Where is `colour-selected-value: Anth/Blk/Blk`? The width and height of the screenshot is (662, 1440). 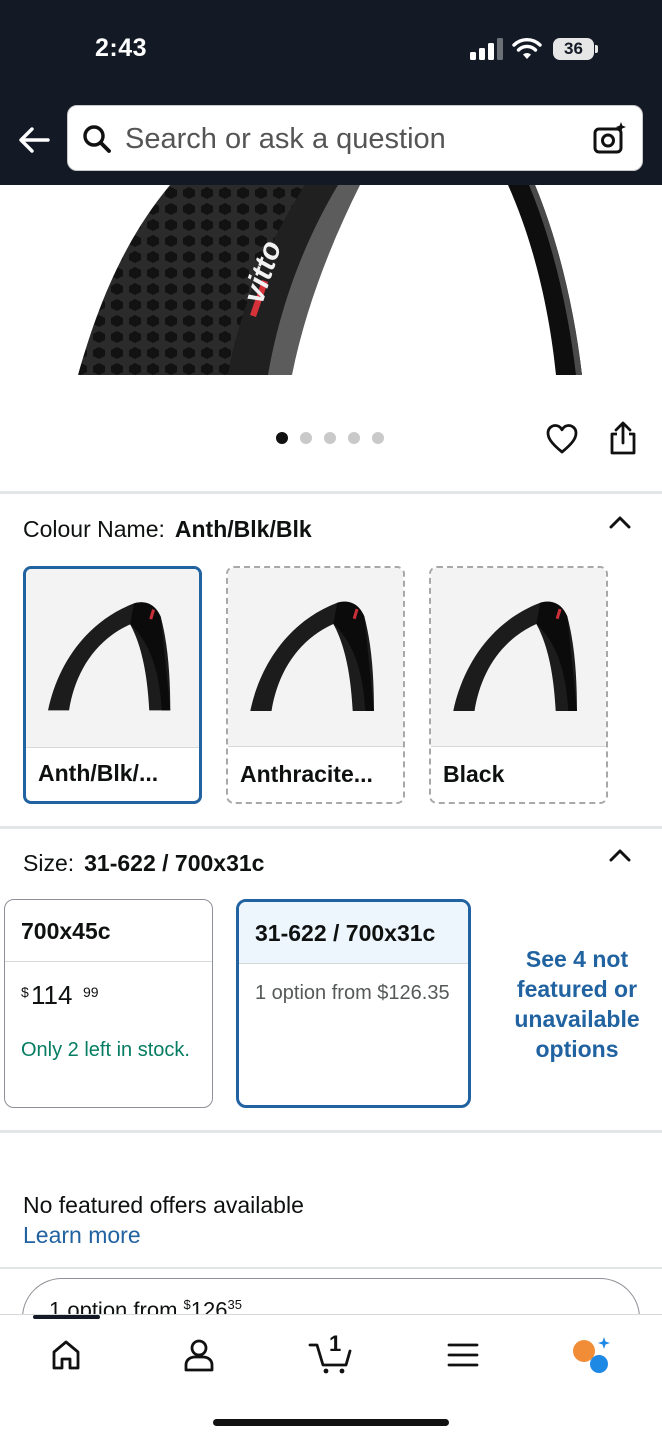
colour-selected-value: Anth/Blk/Blk is located at coordinates (243, 529).